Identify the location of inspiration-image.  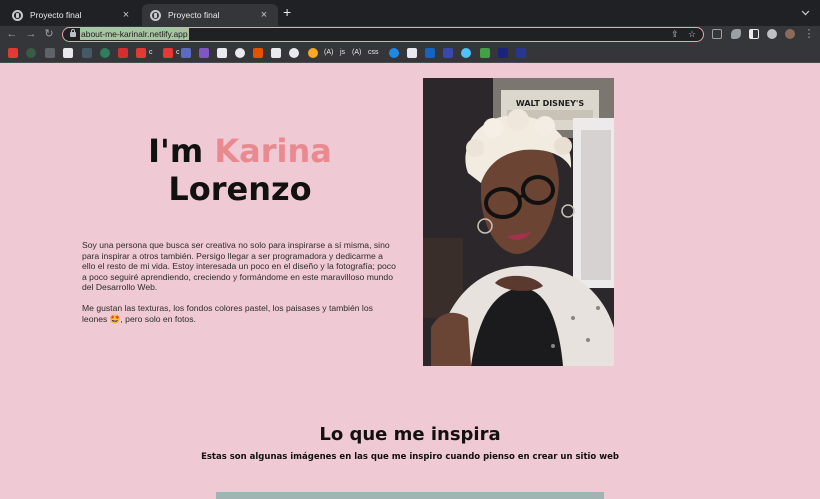
(410, 495).